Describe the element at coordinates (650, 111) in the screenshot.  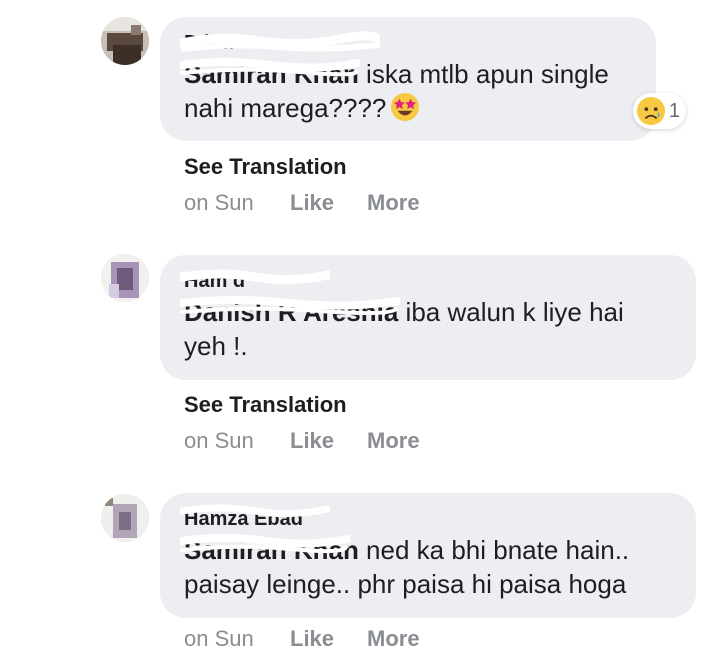
I see `sad-tear-emoji-icon` at that location.